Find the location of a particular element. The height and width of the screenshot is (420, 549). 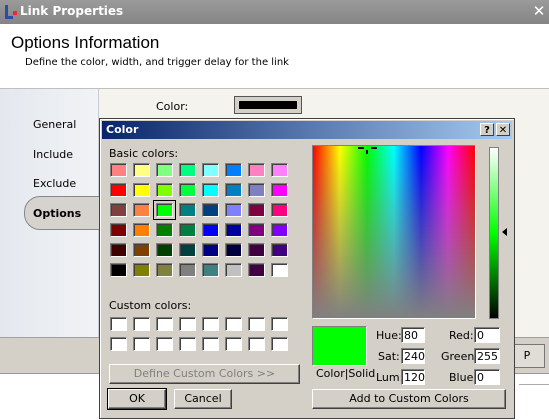

blue-label: Blue: is located at coordinates (463, 377).